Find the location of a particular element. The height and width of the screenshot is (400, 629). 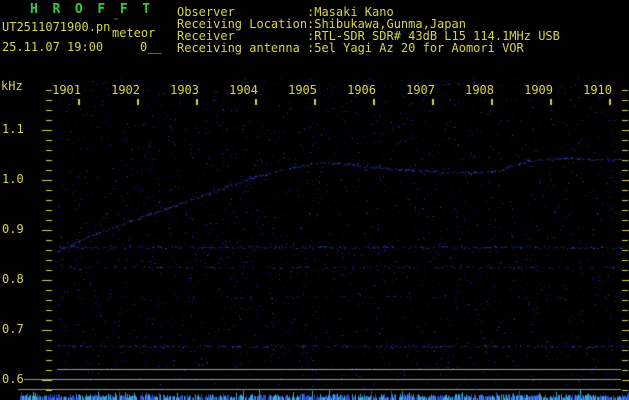

x-axis-tick-label: 1905 is located at coordinates (302, 90).